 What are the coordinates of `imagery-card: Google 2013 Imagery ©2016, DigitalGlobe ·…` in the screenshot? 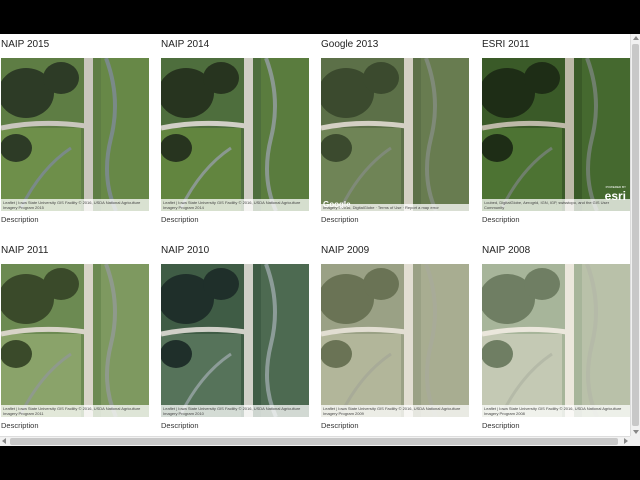 It's located at (396, 131).